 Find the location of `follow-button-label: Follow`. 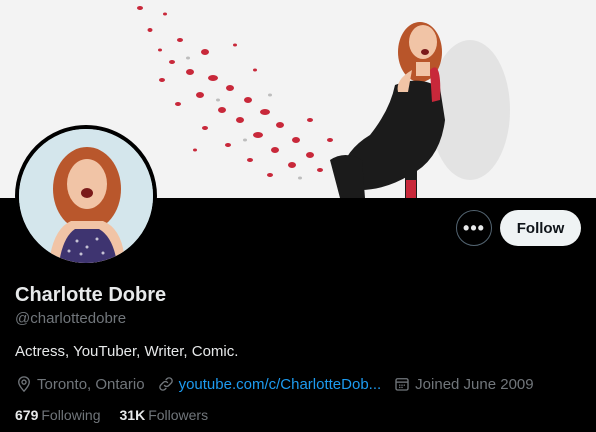

follow-button-label: Follow is located at coordinates (540, 228).